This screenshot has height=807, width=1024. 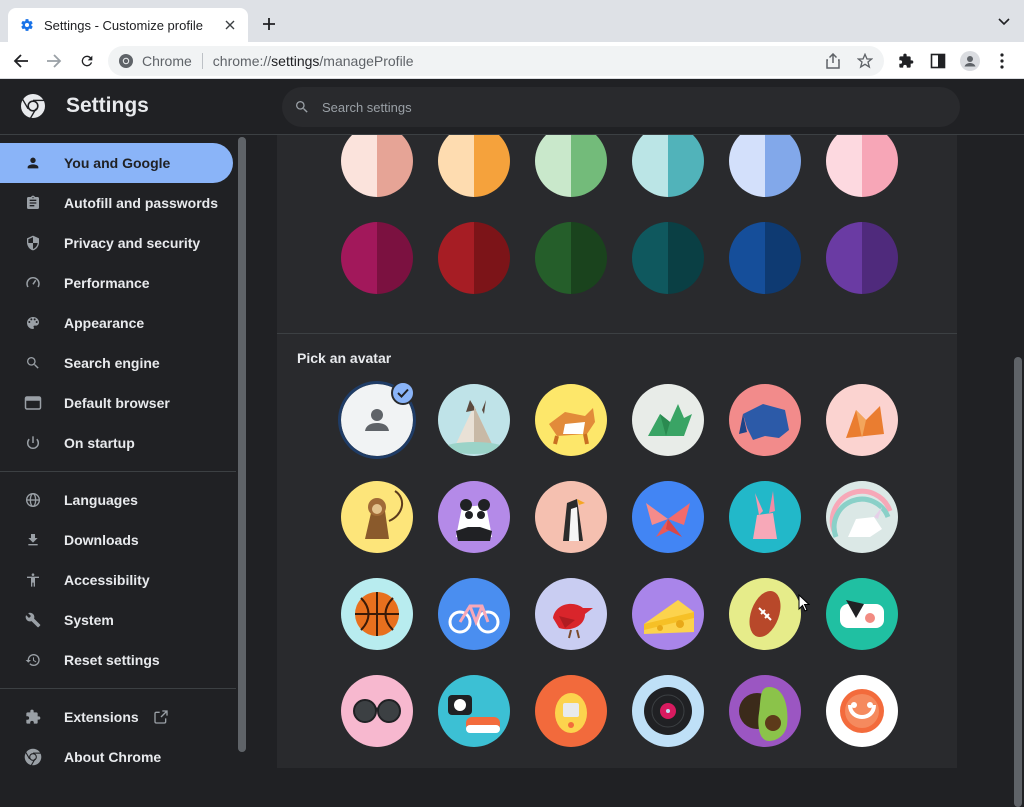 What do you see at coordinates (1002, 61) in the screenshot?
I see `browser-menu-button` at bounding box center [1002, 61].